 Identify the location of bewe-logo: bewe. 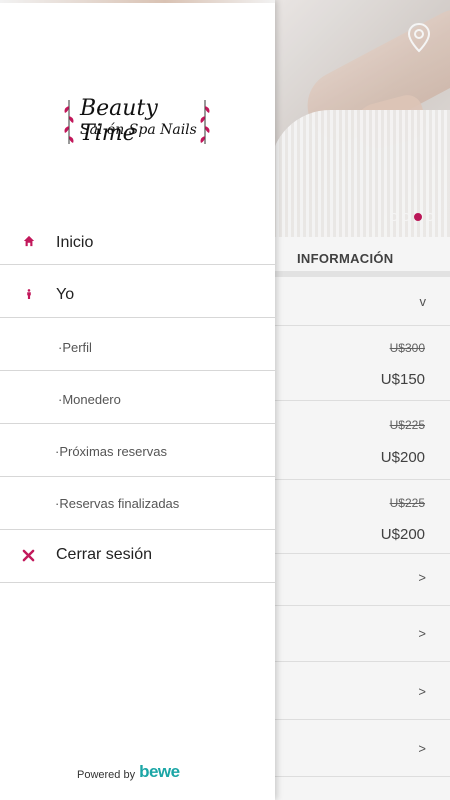
(159, 771).